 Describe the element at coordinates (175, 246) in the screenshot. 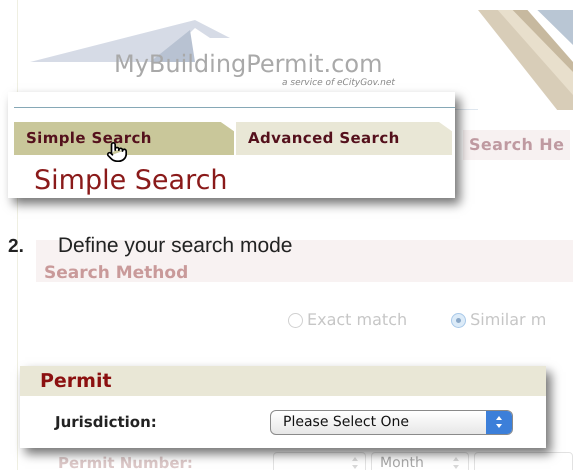

I see `step-instruction: Define your search mode` at that location.